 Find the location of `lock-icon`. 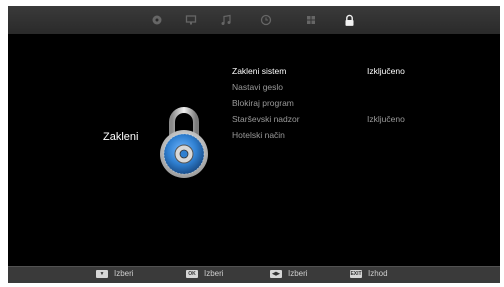

lock-icon is located at coordinates (349, 20).